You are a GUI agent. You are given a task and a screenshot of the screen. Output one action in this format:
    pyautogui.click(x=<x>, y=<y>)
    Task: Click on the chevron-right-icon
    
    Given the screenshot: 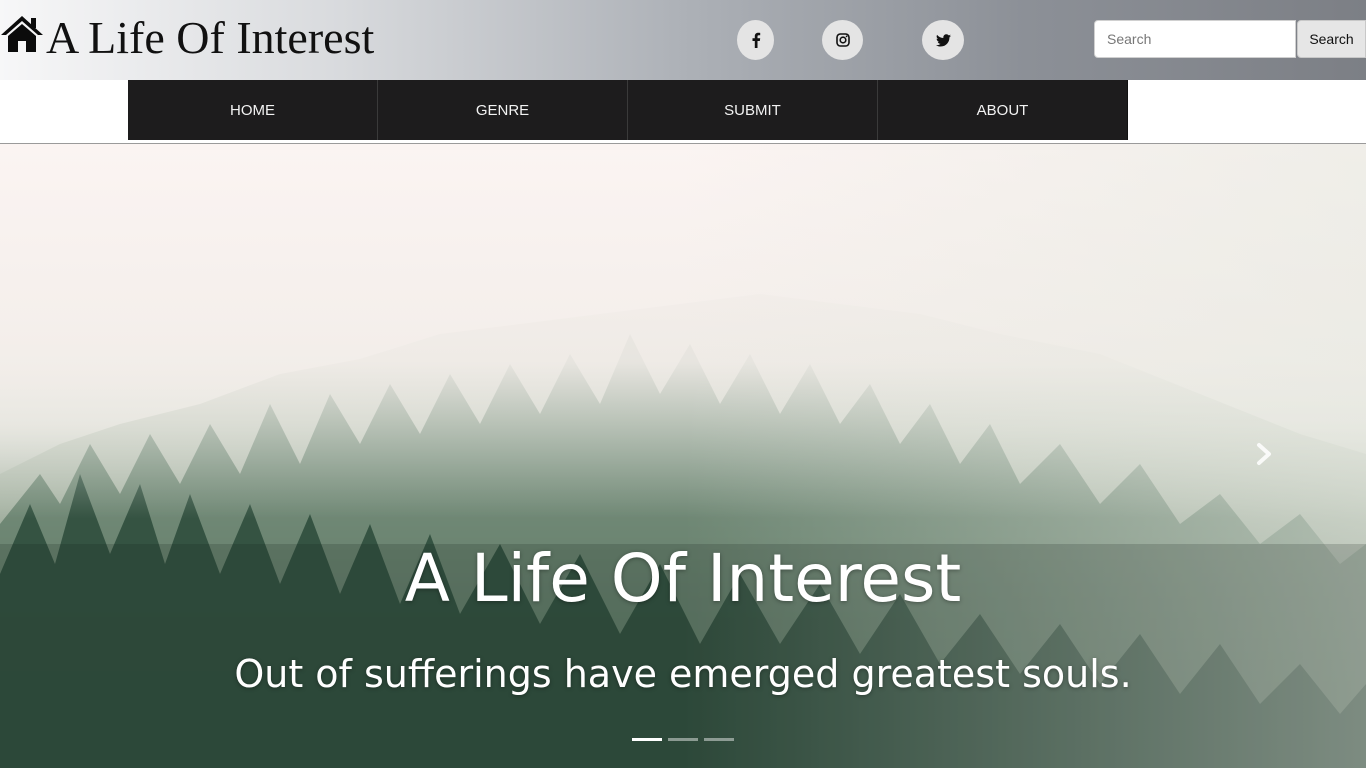 What is the action you would take?
    pyautogui.click(x=1264, y=457)
    